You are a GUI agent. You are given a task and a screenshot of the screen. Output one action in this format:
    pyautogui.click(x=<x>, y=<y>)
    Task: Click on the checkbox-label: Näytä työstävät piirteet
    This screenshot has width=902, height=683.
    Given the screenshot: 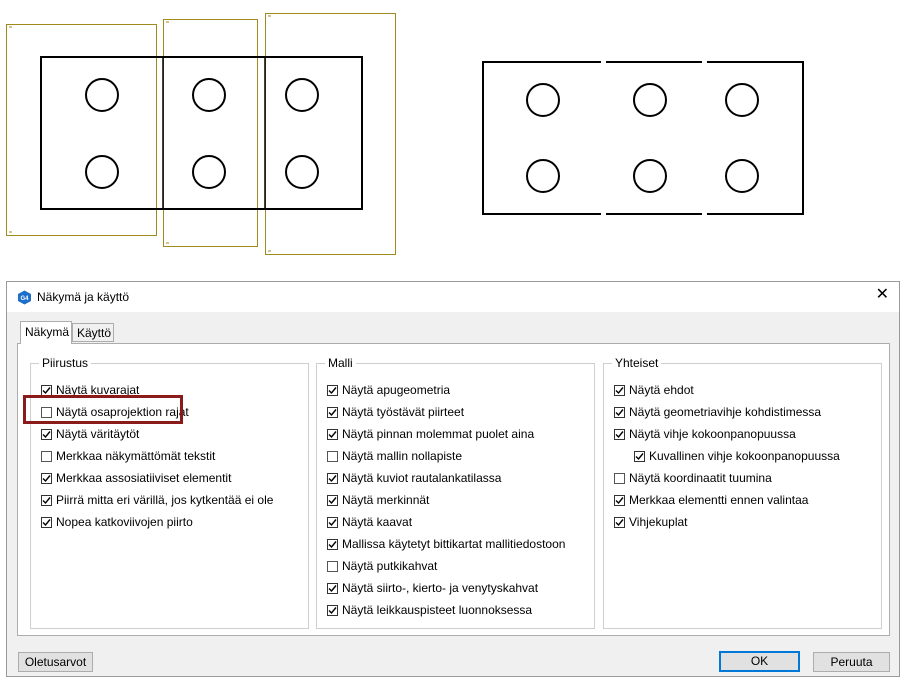 What is the action you would take?
    pyautogui.click(x=403, y=412)
    